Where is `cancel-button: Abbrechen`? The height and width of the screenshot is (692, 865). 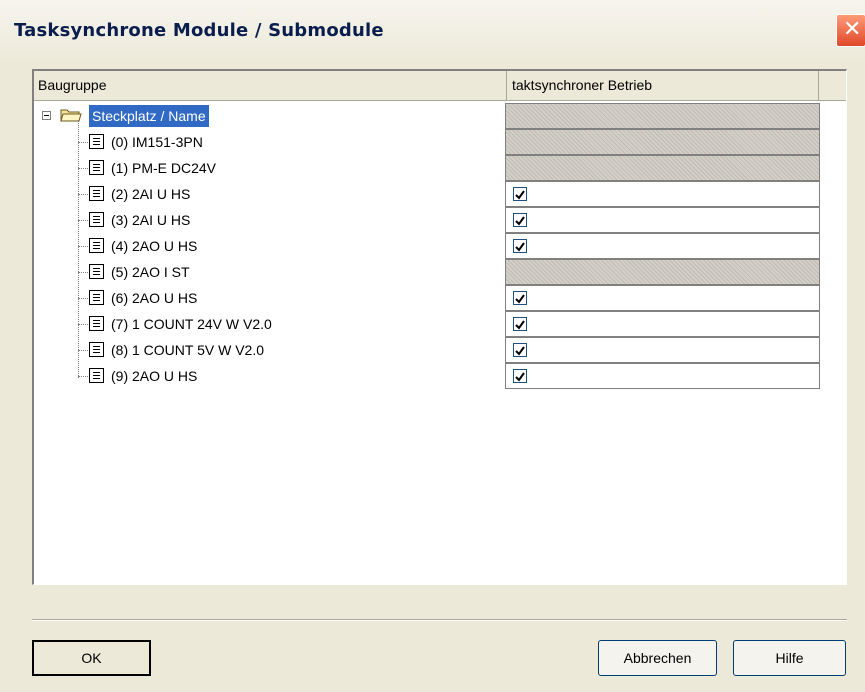
cancel-button: Abbrechen is located at coordinates (657, 658).